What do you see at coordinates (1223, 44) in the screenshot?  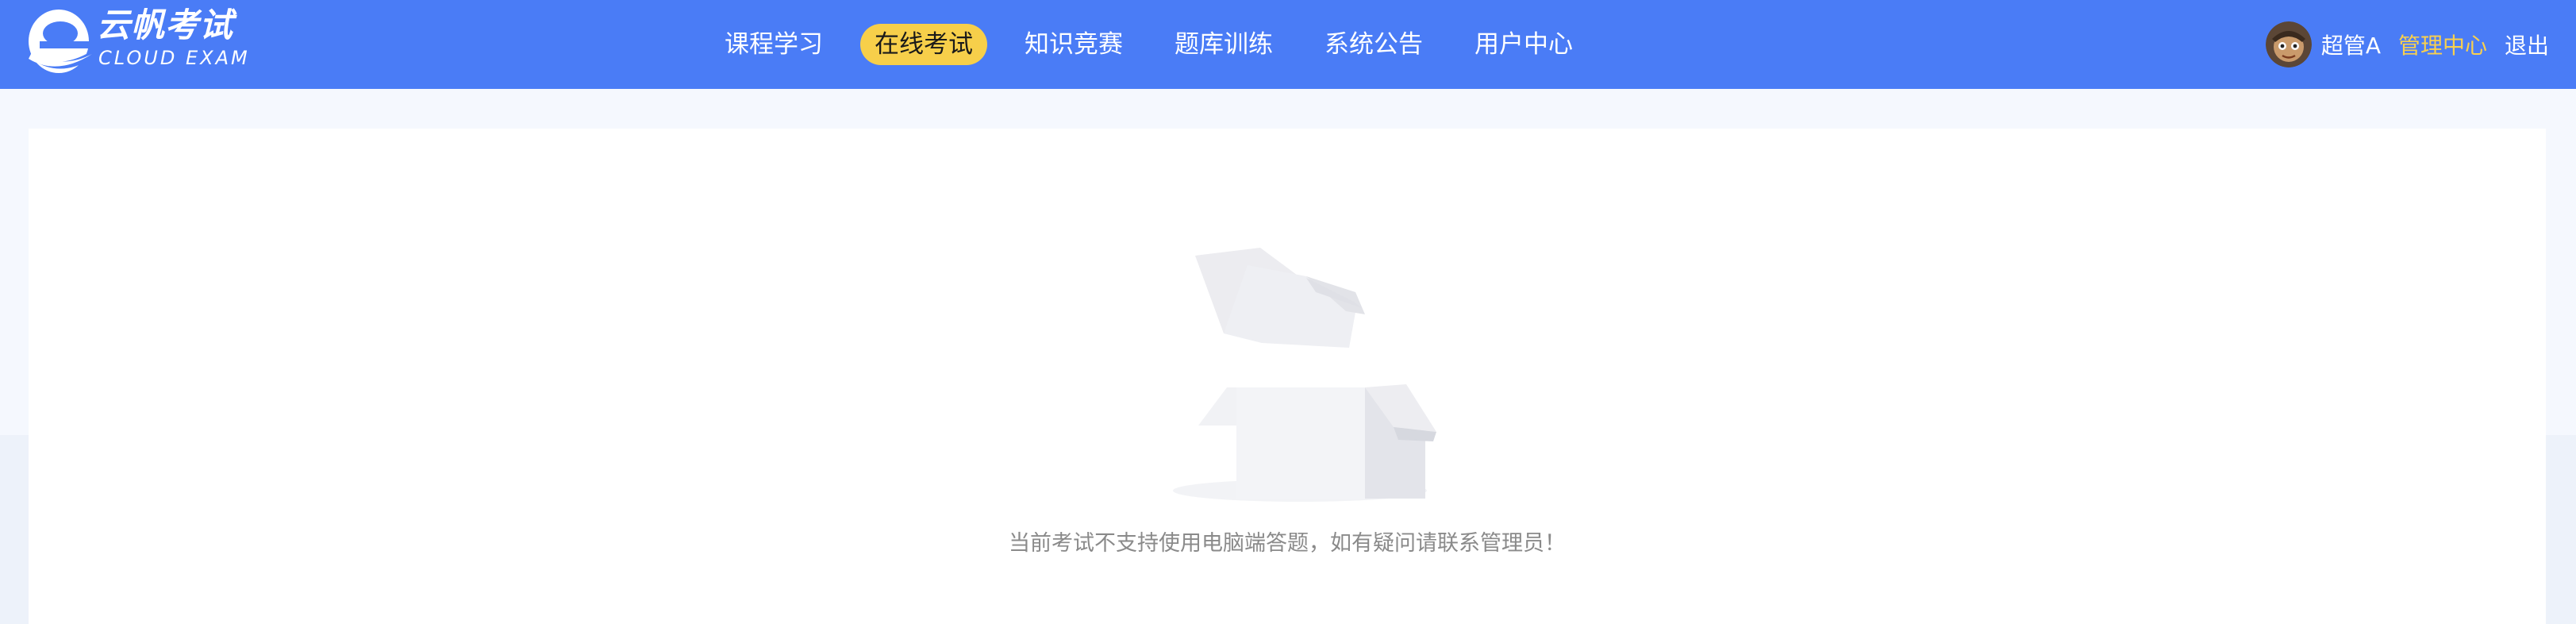 I see `nav-item-question-bank: 题库训练` at bounding box center [1223, 44].